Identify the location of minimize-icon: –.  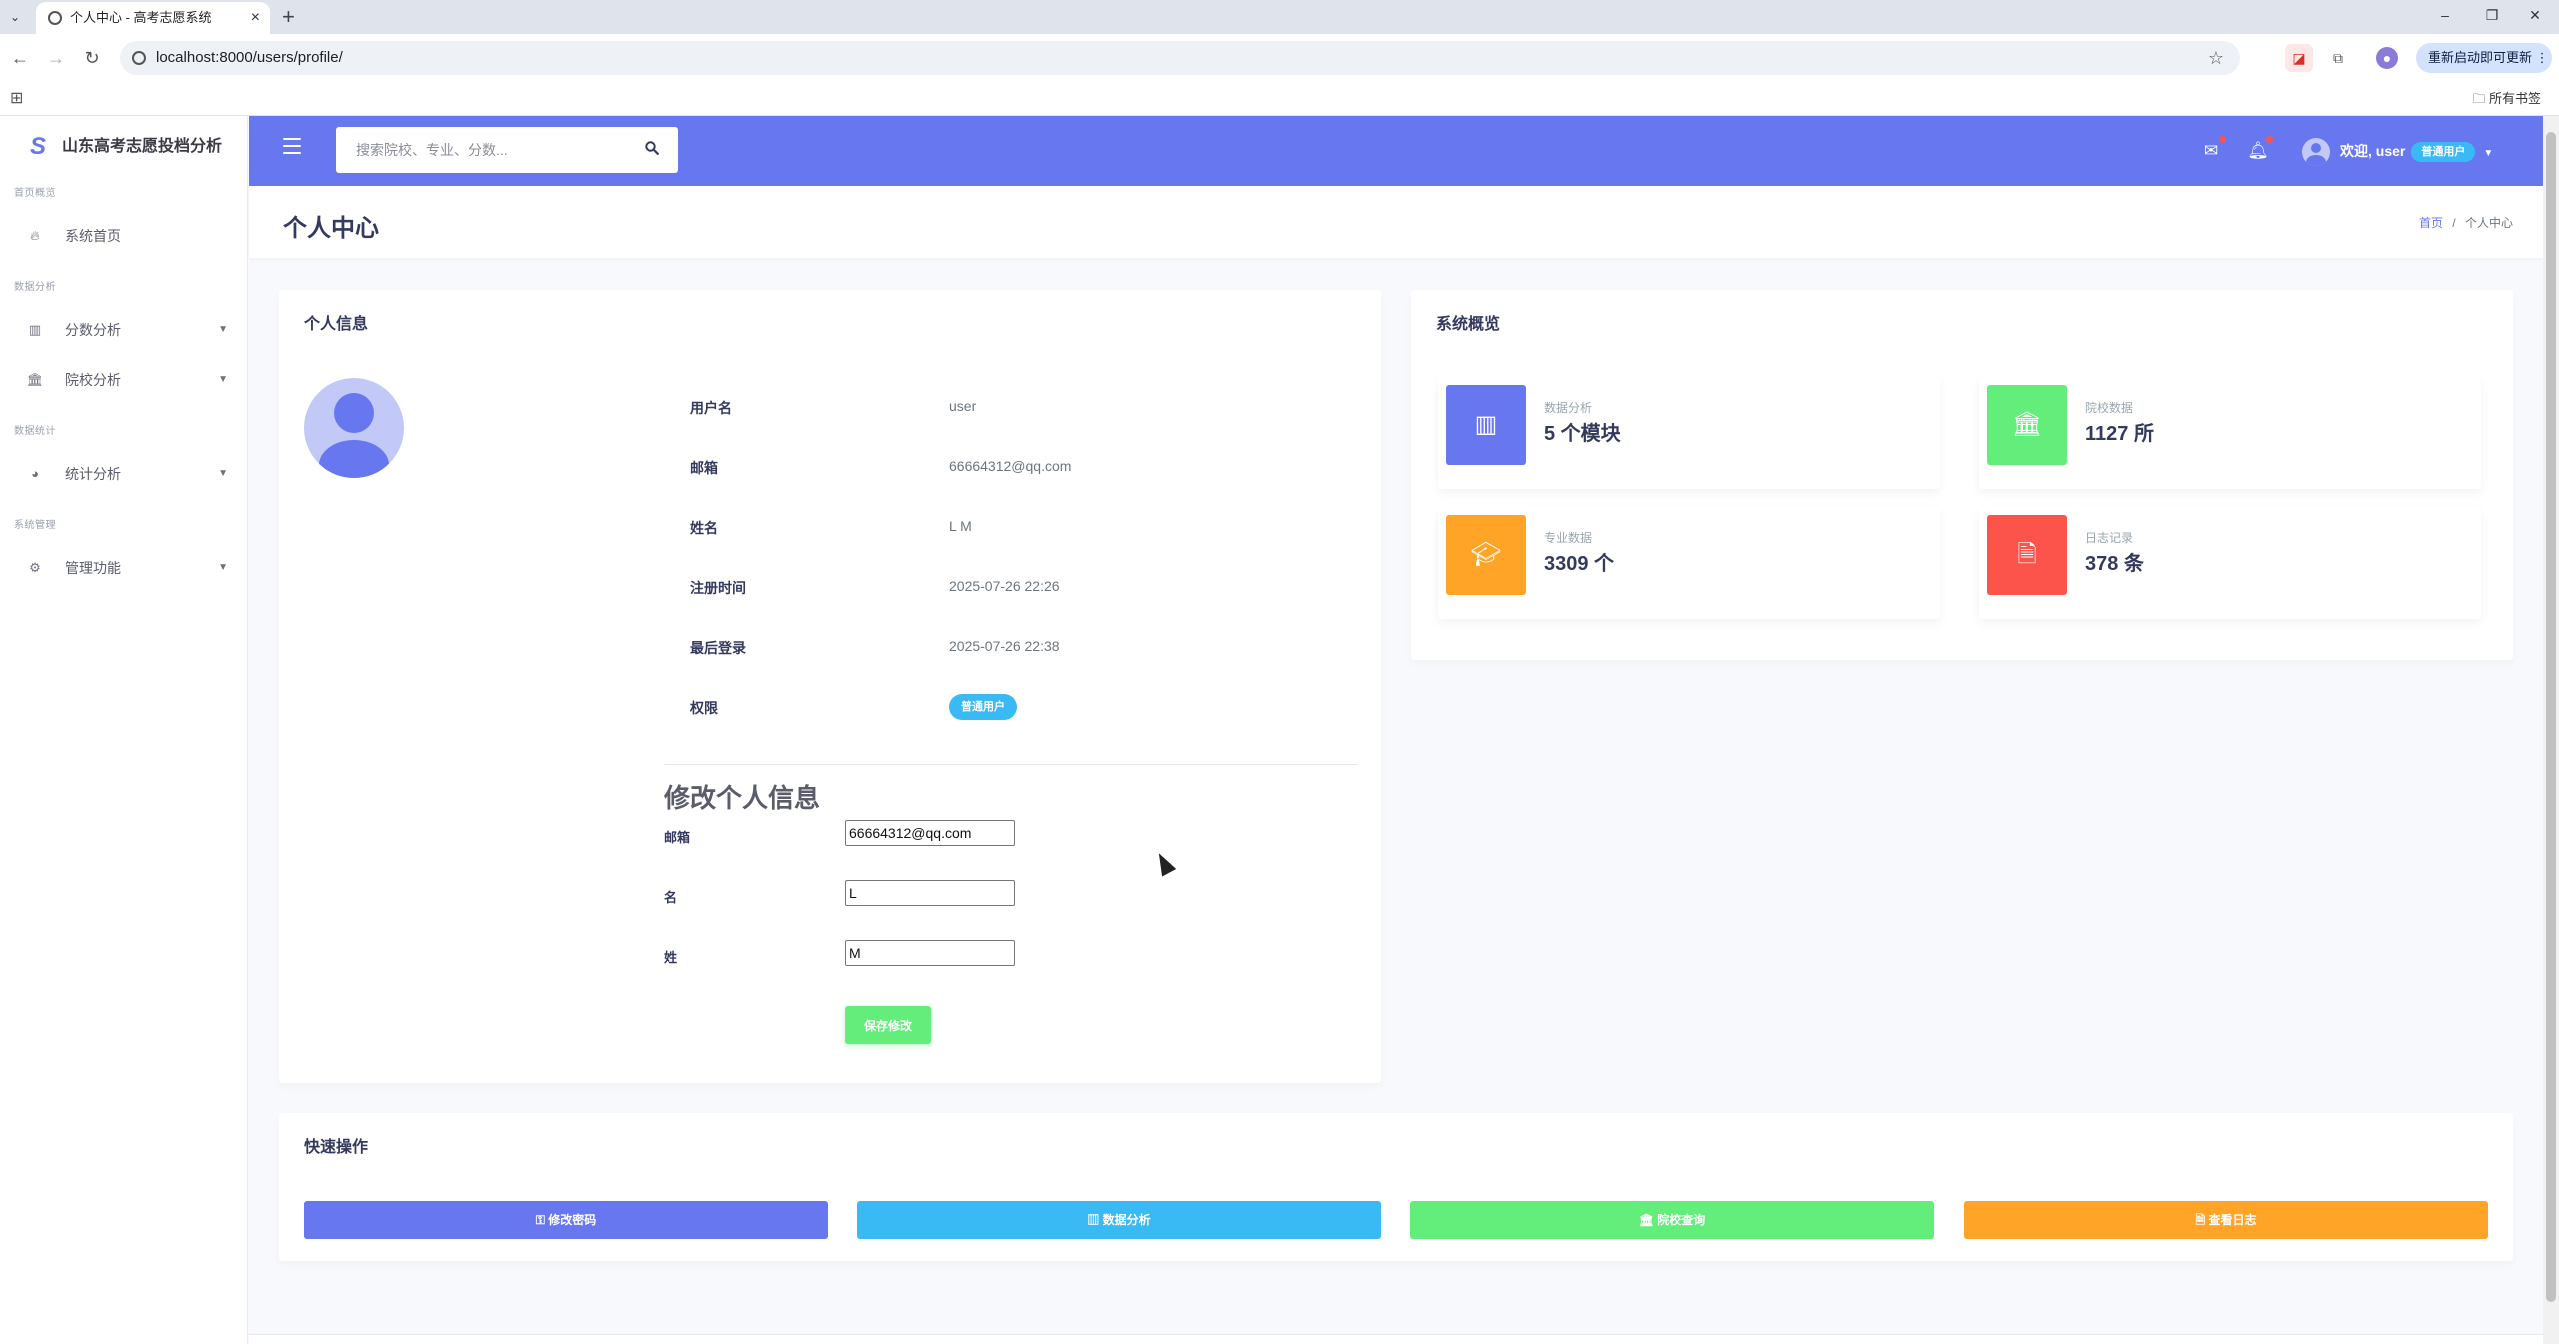
(2445, 15).